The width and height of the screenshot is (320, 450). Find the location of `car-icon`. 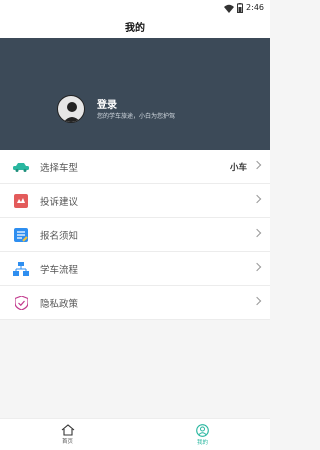

car-icon is located at coordinates (21, 167).